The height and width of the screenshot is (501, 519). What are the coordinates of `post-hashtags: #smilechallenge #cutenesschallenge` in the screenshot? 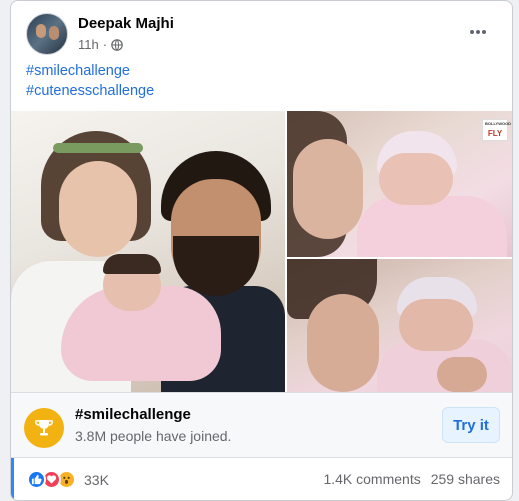 It's located at (90, 81).